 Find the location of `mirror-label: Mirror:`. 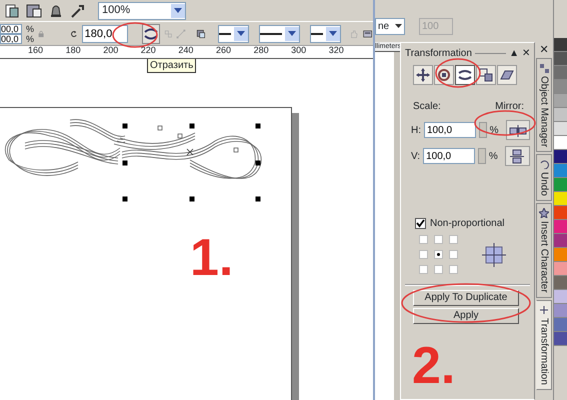

mirror-label: Mirror: is located at coordinates (509, 107).